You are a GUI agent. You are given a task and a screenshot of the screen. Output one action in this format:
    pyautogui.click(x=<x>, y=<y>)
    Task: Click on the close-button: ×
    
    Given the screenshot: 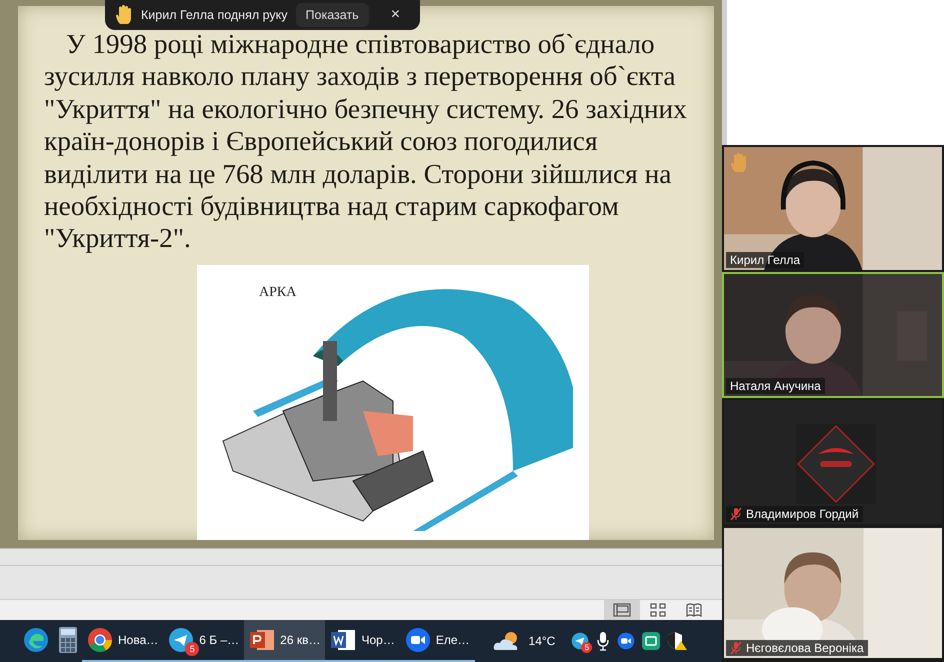 What is the action you would take?
    pyautogui.click(x=395, y=15)
    